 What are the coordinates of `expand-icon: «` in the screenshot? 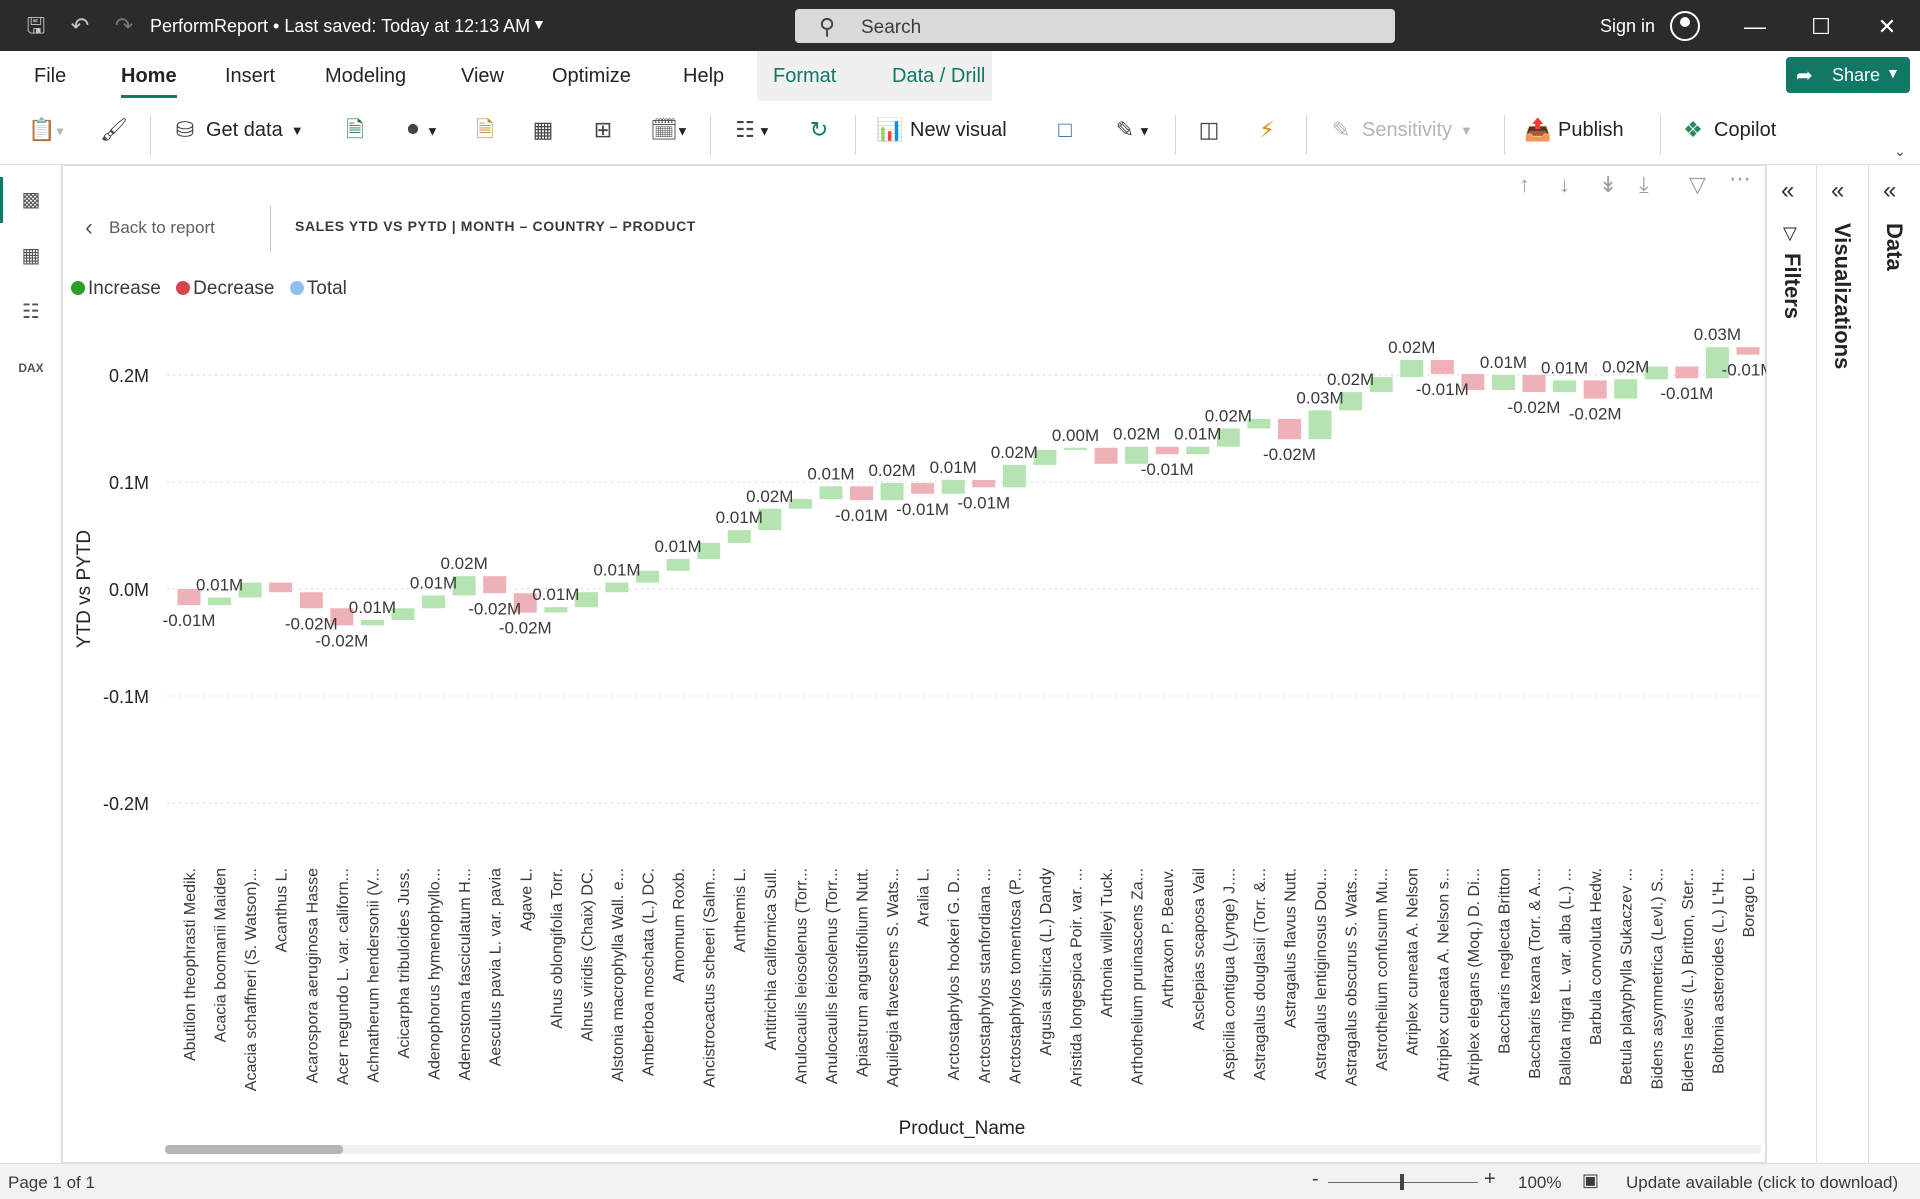 It's located at (1787, 191).